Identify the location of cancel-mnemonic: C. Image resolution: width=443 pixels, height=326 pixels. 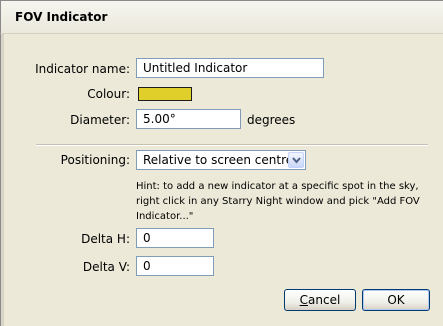
(304, 300).